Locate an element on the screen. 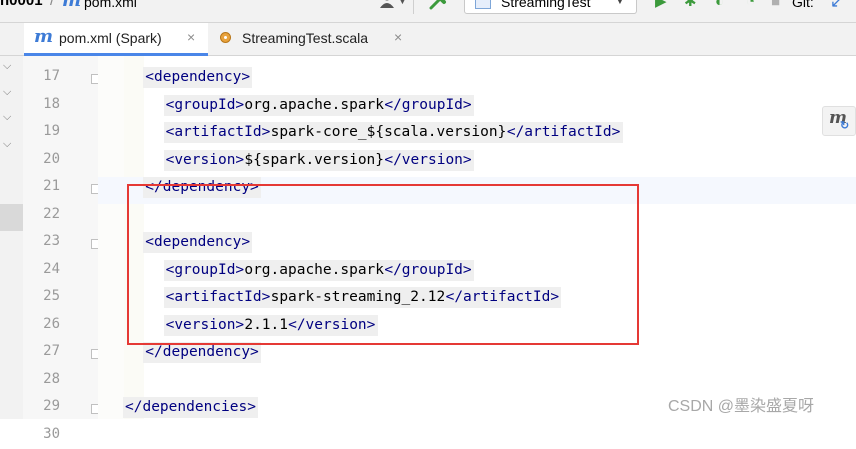  profile-icon: ◔ is located at coordinates (750, 5).